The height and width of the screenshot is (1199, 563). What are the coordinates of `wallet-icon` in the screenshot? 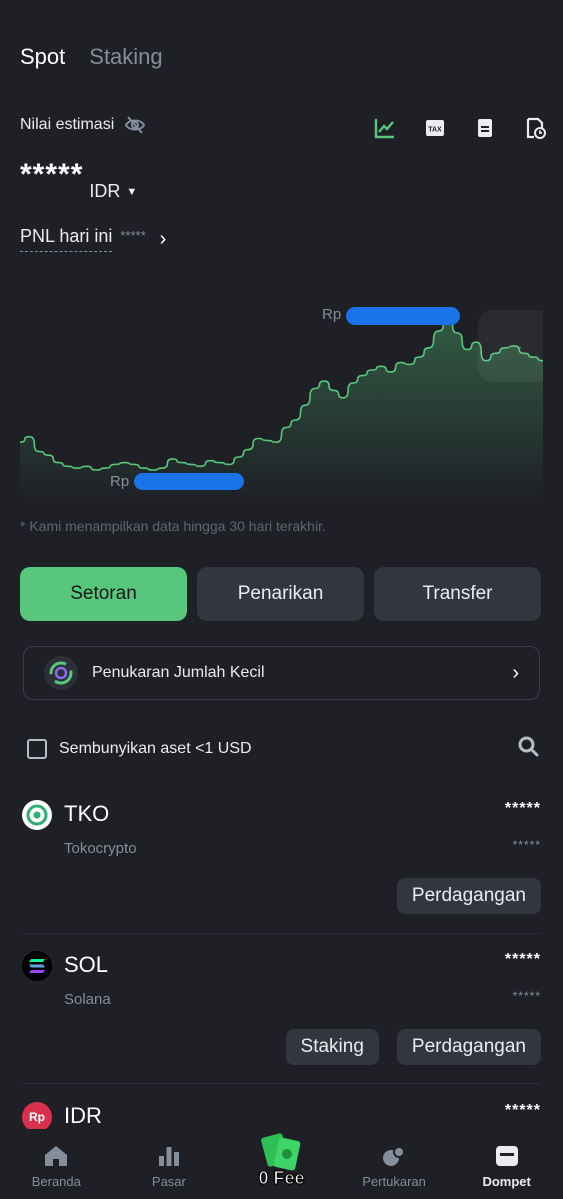 It's located at (506, 1156).